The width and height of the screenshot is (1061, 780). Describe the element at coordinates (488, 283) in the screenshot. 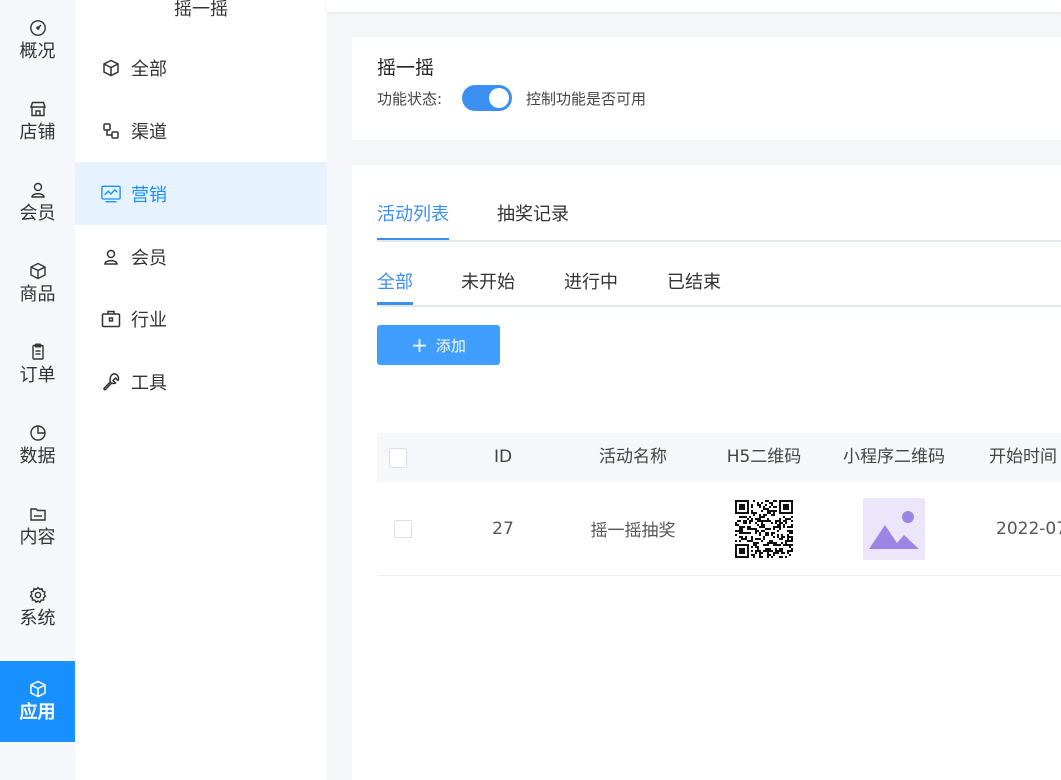

I see `tab-filter-not-started: 未开始` at that location.